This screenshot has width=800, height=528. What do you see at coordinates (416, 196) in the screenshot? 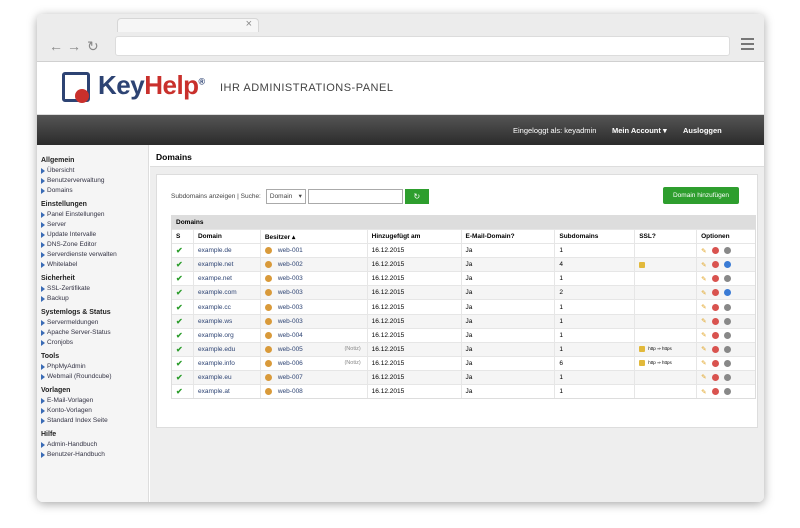
I see `search-button: ↻` at bounding box center [416, 196].